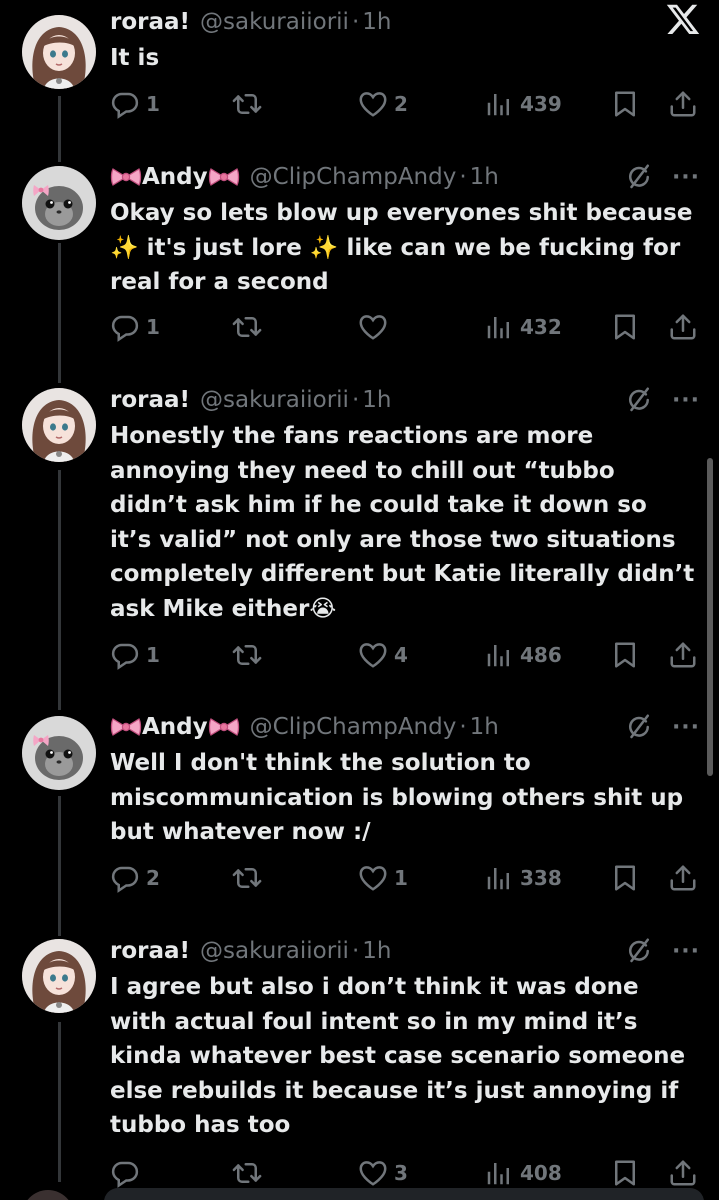 The width and height of the screenshot is (719, 1200). I want to click on views-button: 432, so click(523, 327).